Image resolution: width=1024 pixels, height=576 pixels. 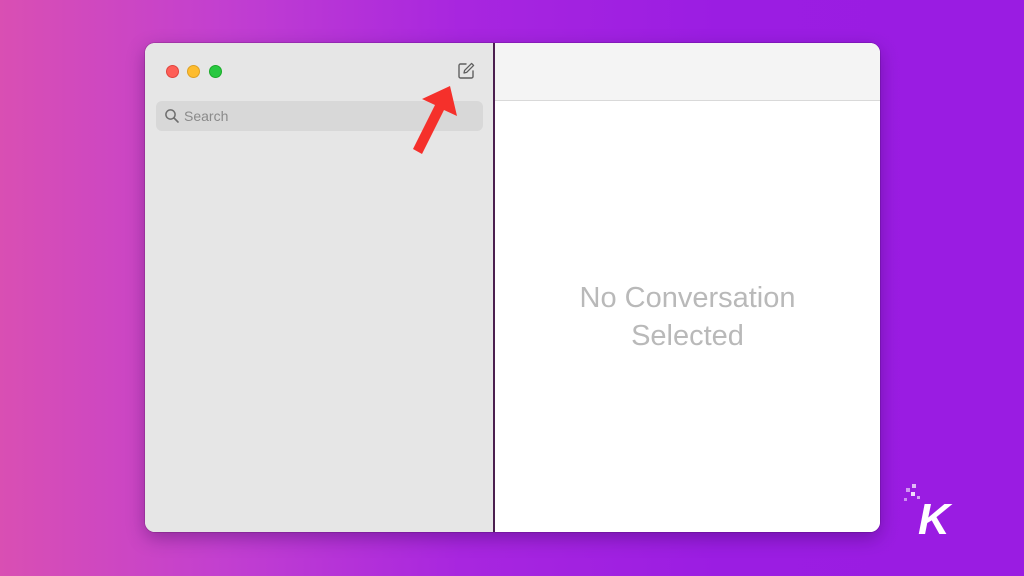 I want to click on search-field, so click(x=319, y=116).